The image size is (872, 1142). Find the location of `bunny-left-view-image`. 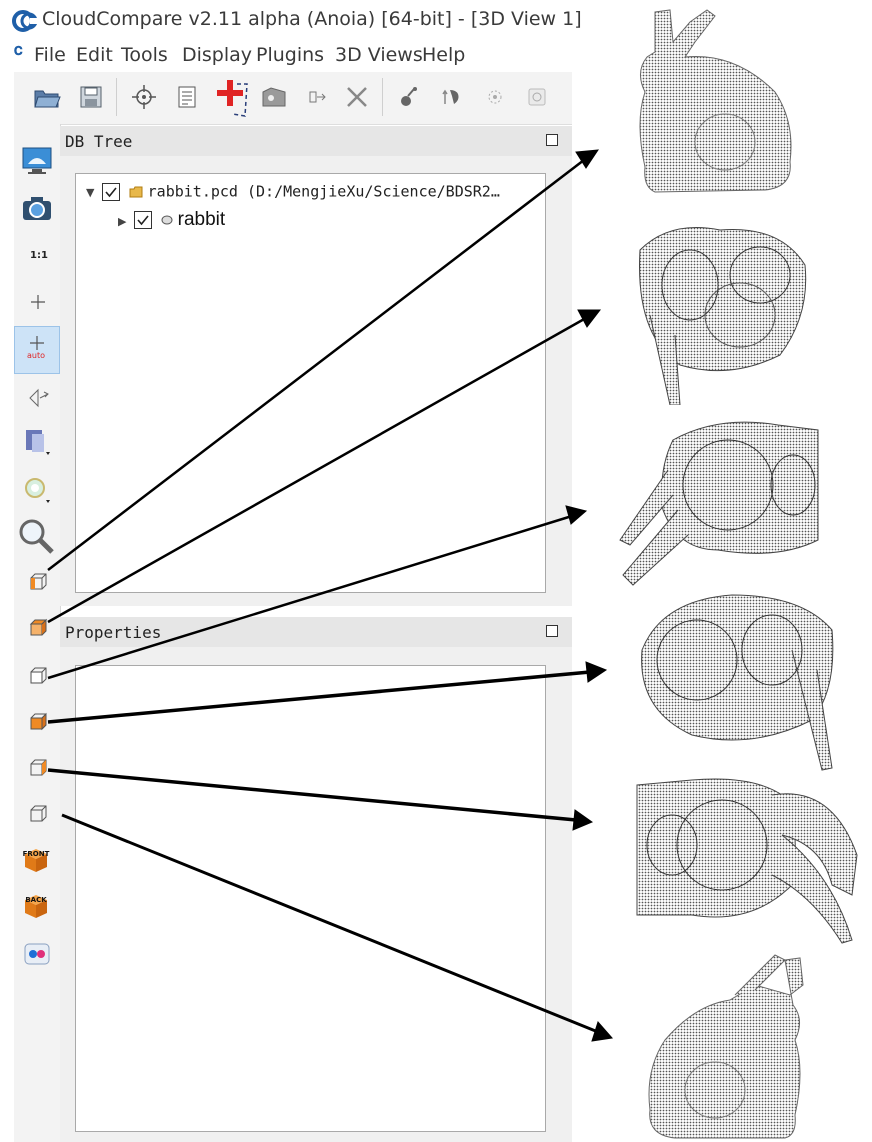

bunny-left-view-image is located at coordinates (715, 101).